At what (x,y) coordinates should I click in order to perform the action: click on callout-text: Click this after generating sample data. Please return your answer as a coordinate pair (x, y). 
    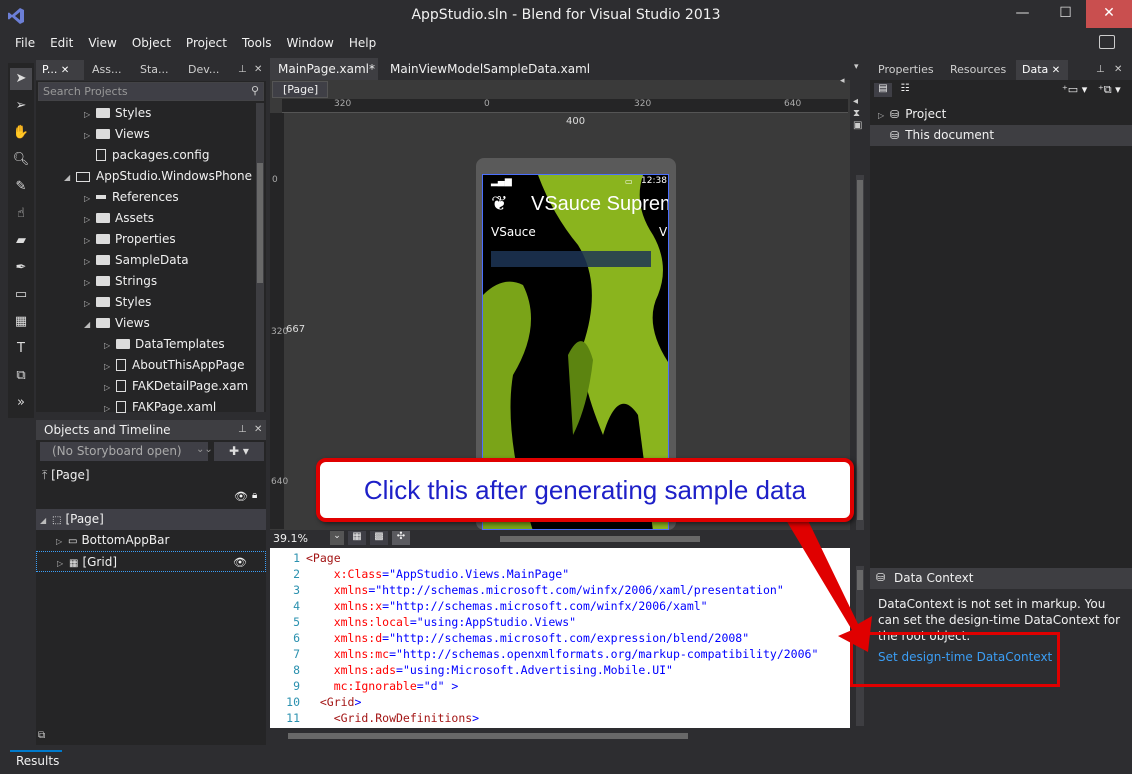
    Looking at the image, I should click on (585, 490).